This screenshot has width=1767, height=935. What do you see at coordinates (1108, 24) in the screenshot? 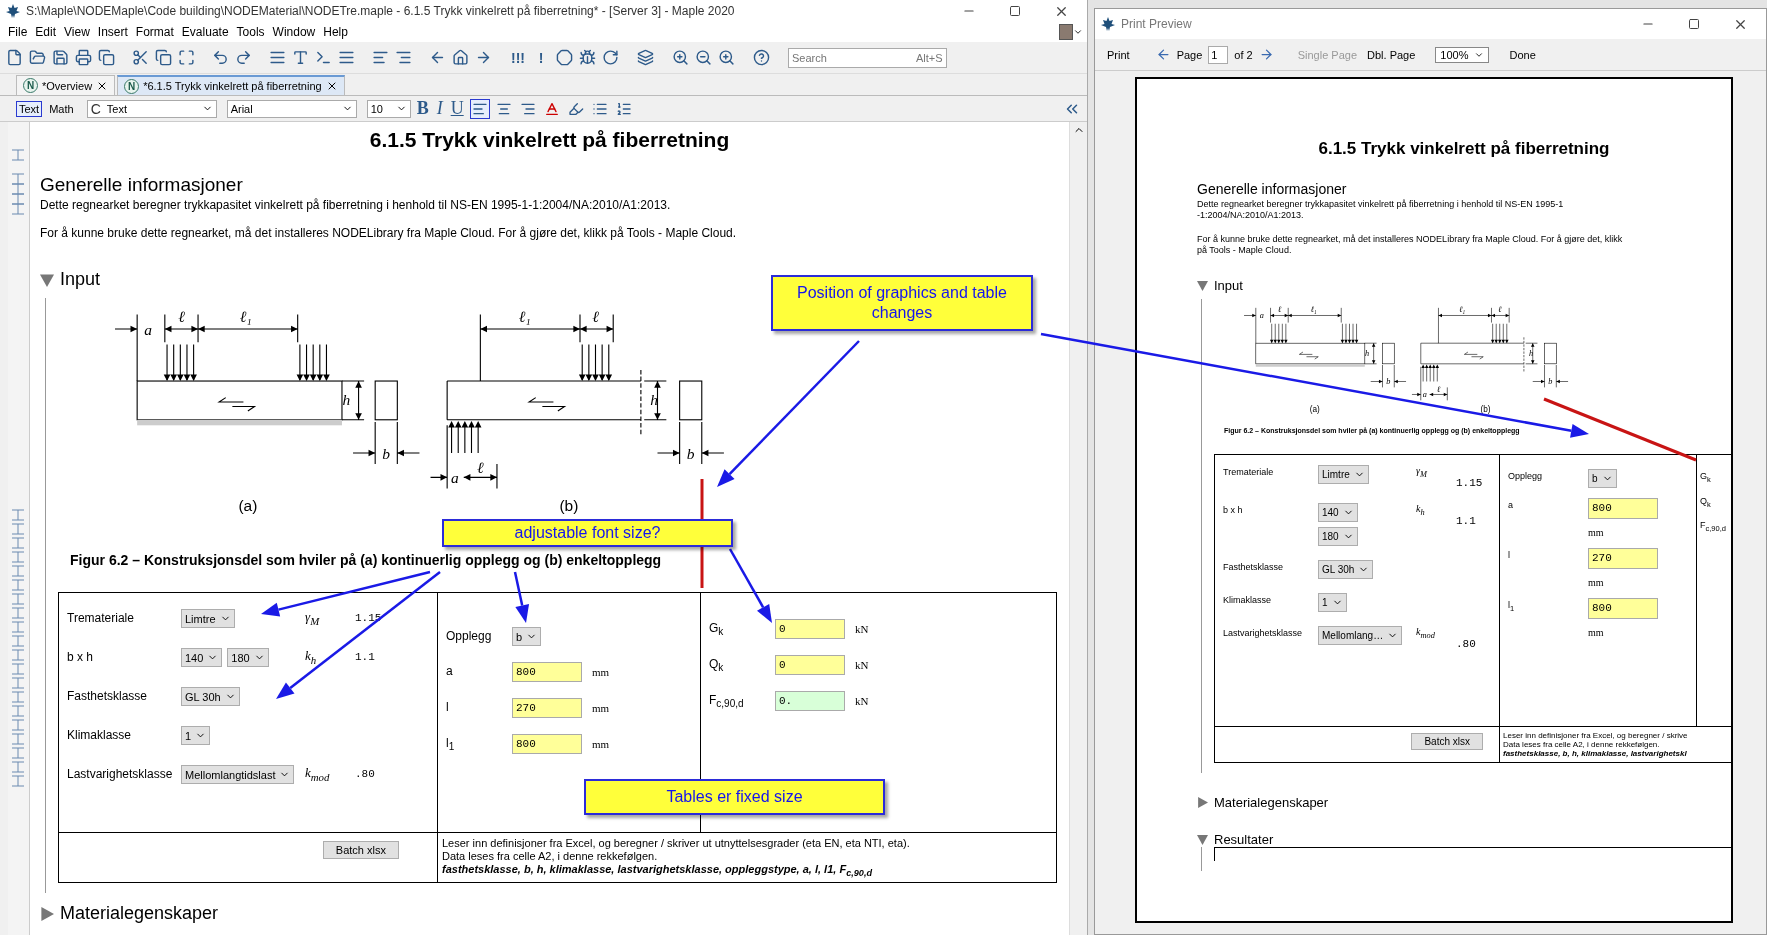
I see `maple-leaf-icon` at bounding box center [1108, 24].